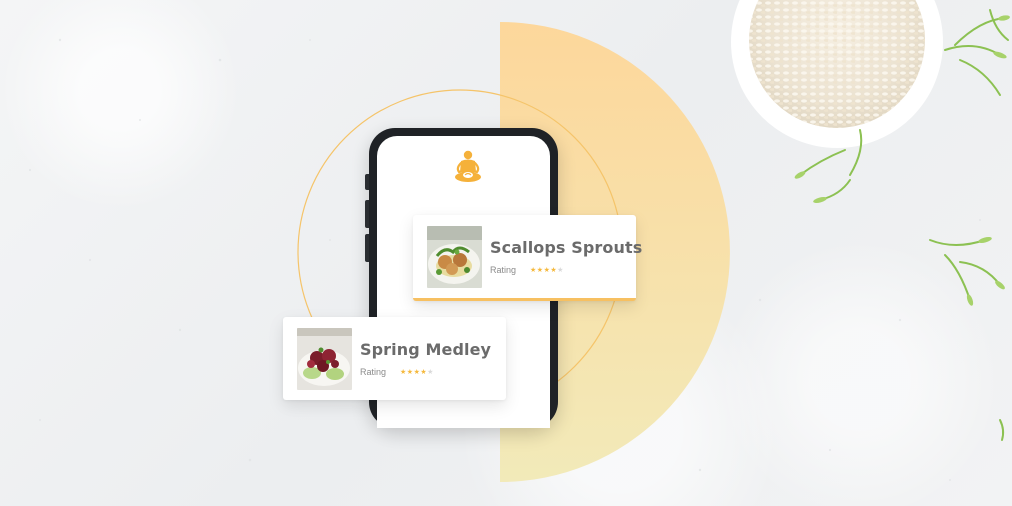 This screenshot has width=1012, height=506. What do you see at coordinates (426, 349) in the screenshot?
I see `recipe-title: Spring Medley` at bounding box center [426, 349].